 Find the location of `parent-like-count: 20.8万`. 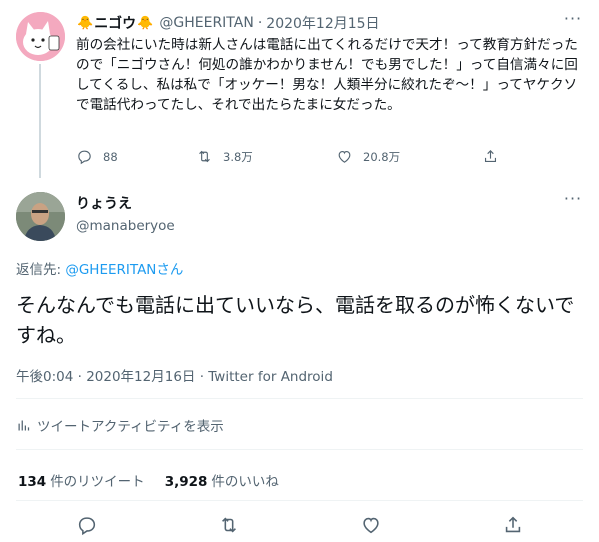

parent-like-count: 20.8万 is located at coordinates (382, 156).